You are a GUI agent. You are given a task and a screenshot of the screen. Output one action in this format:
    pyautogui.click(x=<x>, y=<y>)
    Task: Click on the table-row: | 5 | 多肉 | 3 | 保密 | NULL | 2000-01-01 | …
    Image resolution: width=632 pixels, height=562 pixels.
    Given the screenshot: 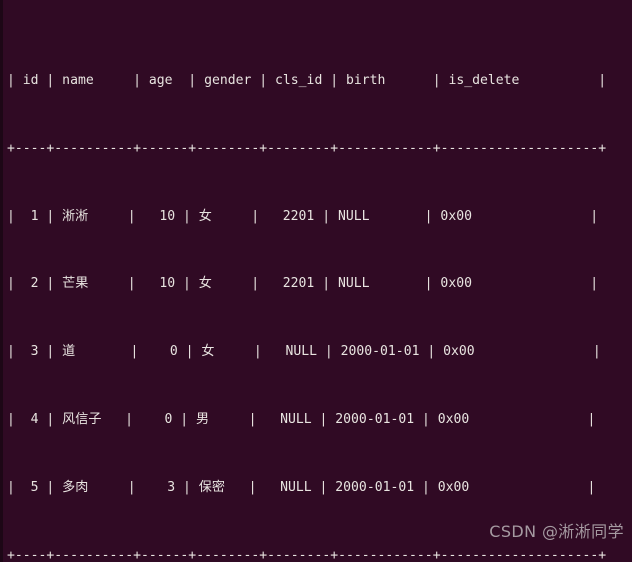 What is the action you would take?
    pyautogui.click(x=301, y=488)
    